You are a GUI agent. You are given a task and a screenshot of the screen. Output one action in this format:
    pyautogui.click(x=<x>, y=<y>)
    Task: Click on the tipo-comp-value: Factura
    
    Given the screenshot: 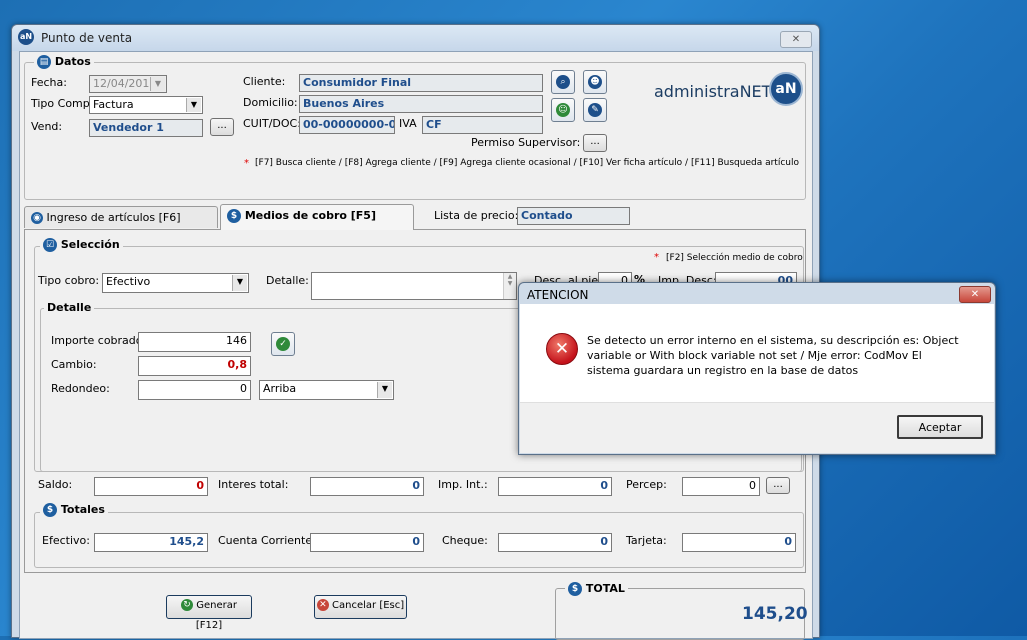 What is the action you would take?
    pyautogui.click(x=113, y=104)
    